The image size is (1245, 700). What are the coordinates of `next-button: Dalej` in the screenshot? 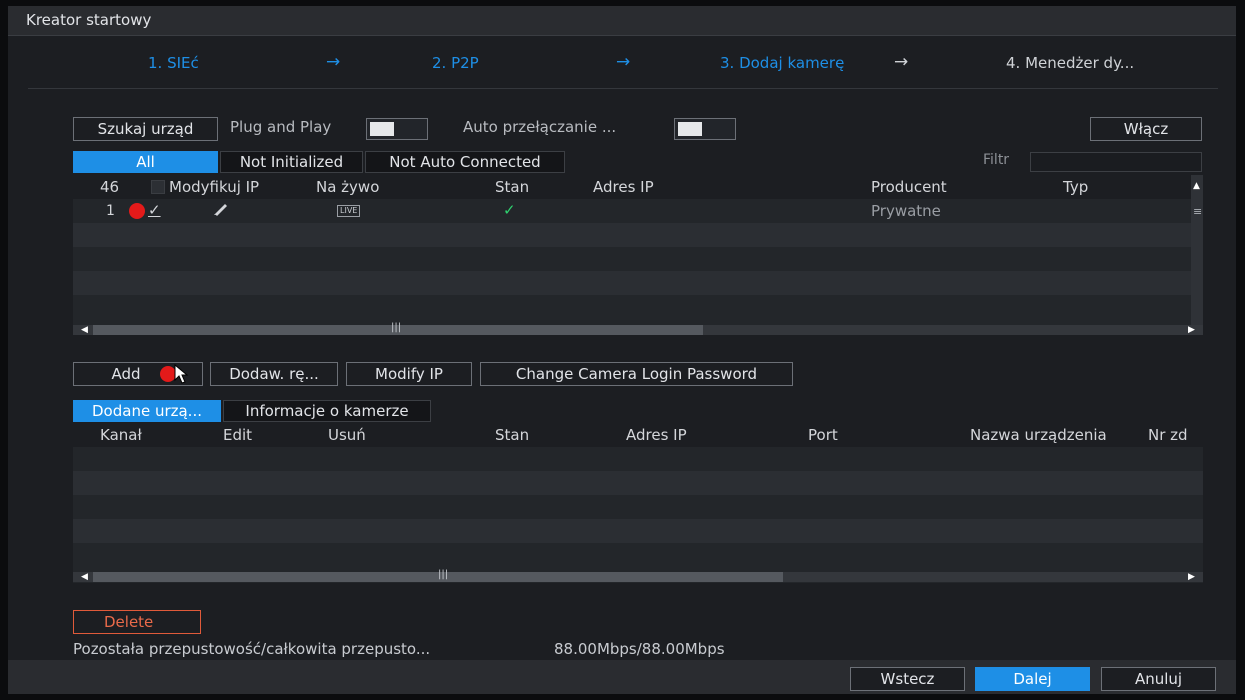 It's located at (1032, 679).